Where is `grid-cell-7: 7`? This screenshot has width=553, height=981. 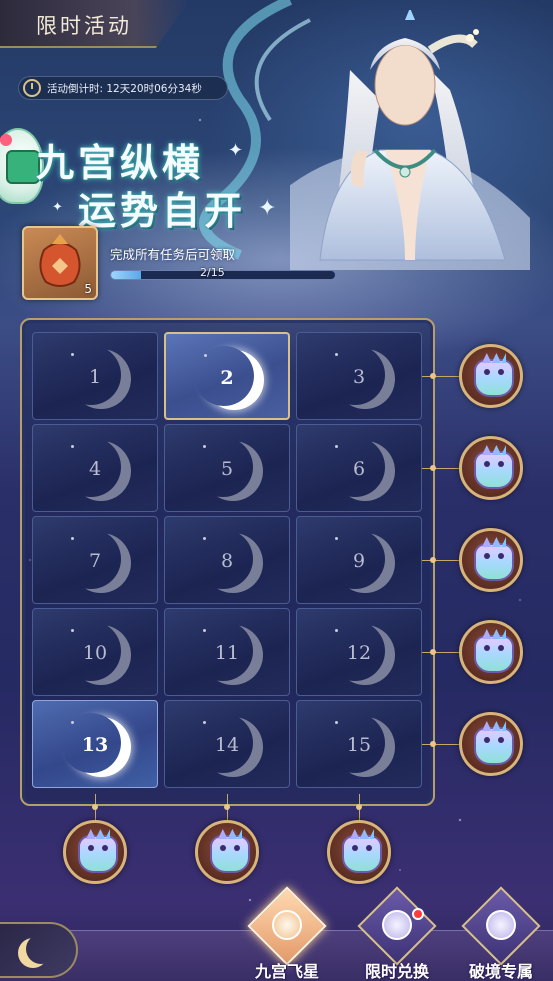 grid-cell-7: 7 is located at coordinates (95, 560).